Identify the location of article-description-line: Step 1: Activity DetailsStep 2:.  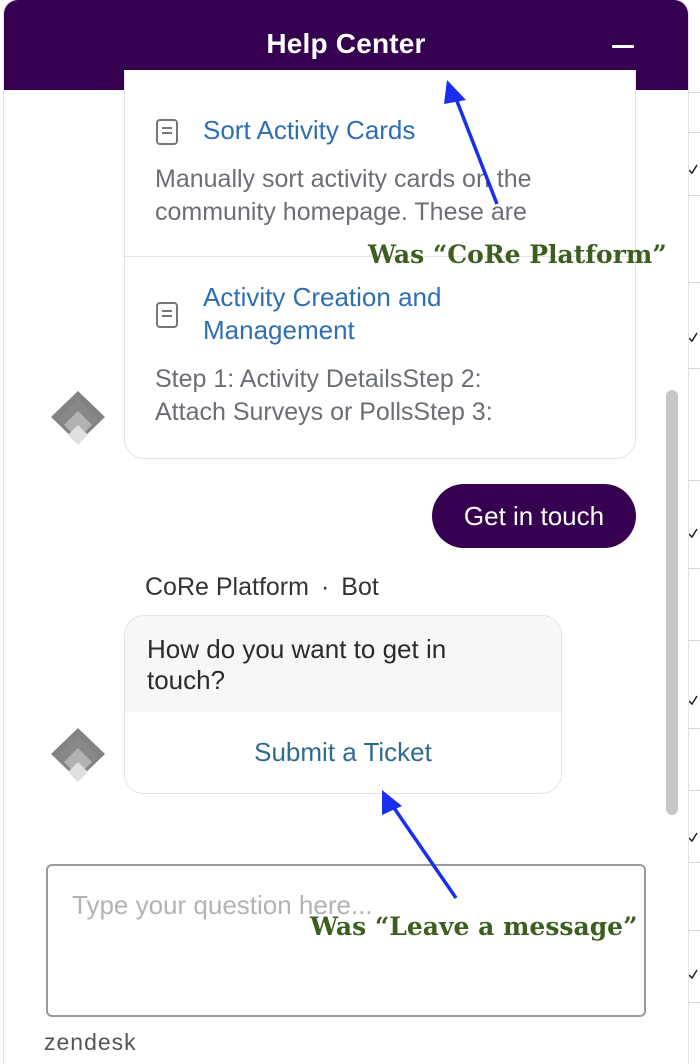
(318, 379).